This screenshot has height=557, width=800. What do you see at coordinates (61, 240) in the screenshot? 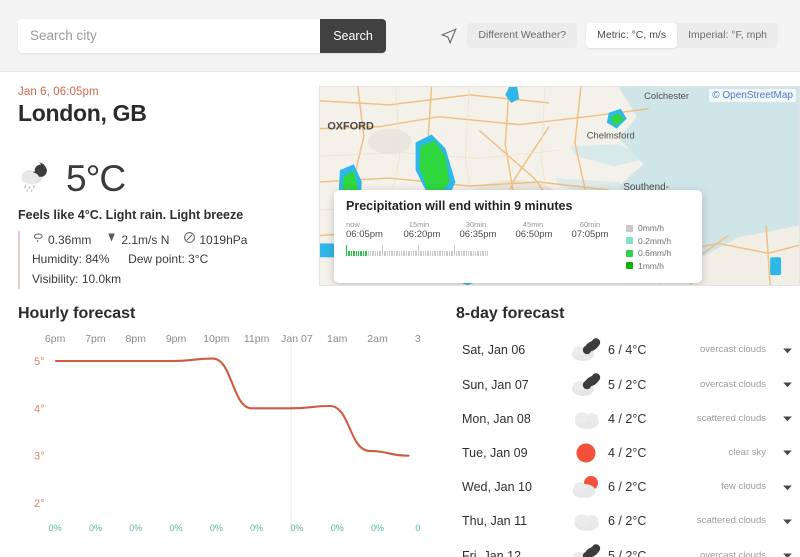
I see `precipitation-stat: 0.36mm` at bounding box center [61, 240].